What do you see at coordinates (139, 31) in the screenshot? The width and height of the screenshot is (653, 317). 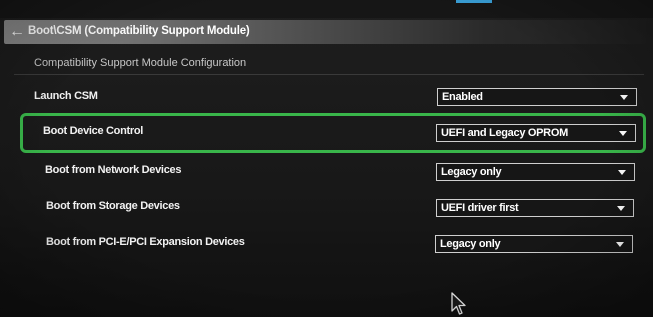 I see `breadcrumb-text: Boot\CSM (Compatibility Support Module)` at bounding box center [139, 31].